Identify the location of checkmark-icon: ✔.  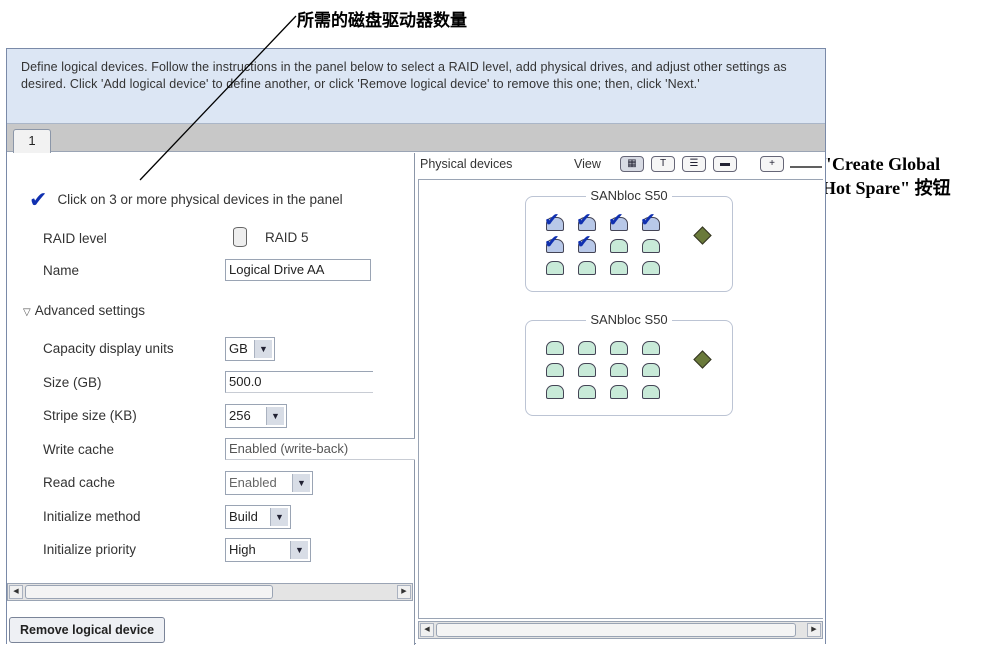
(38, 199).